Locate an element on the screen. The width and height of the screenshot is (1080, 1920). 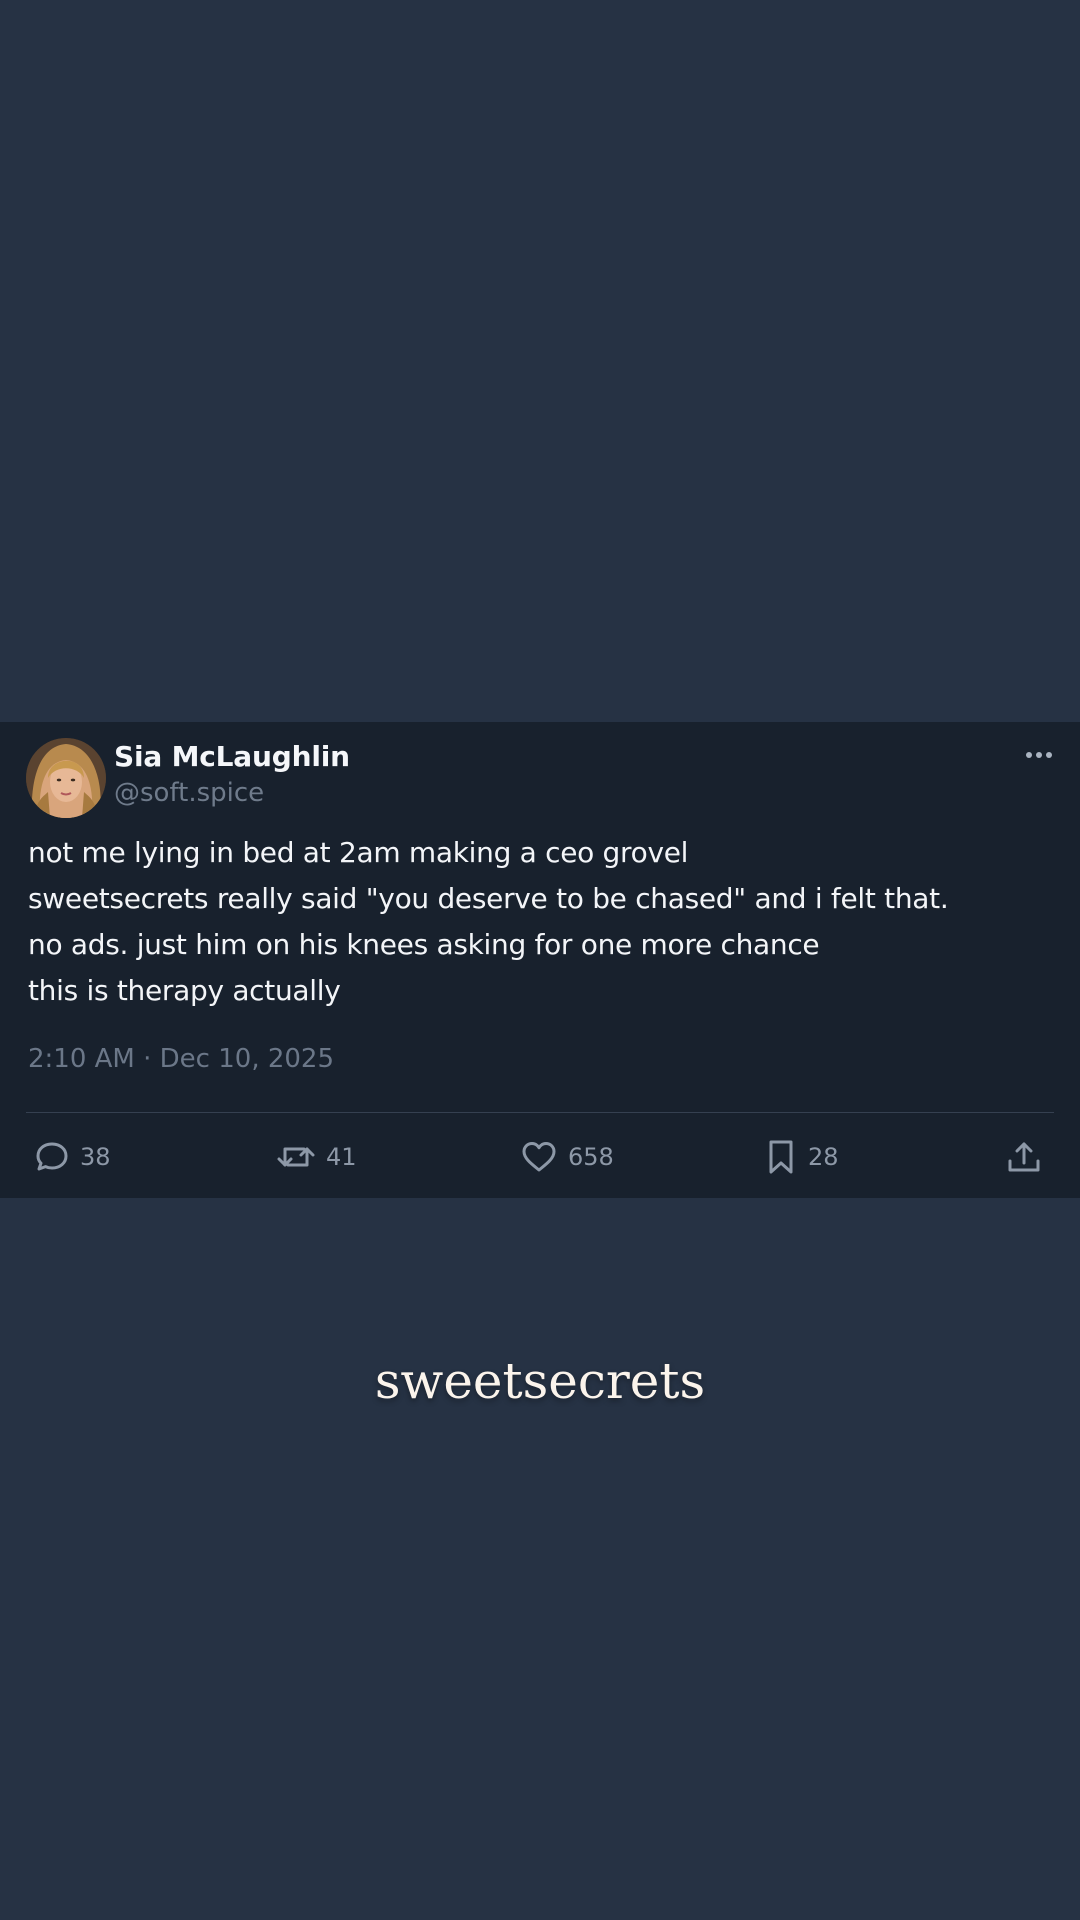
divider is located at coordinates (540, 1112).